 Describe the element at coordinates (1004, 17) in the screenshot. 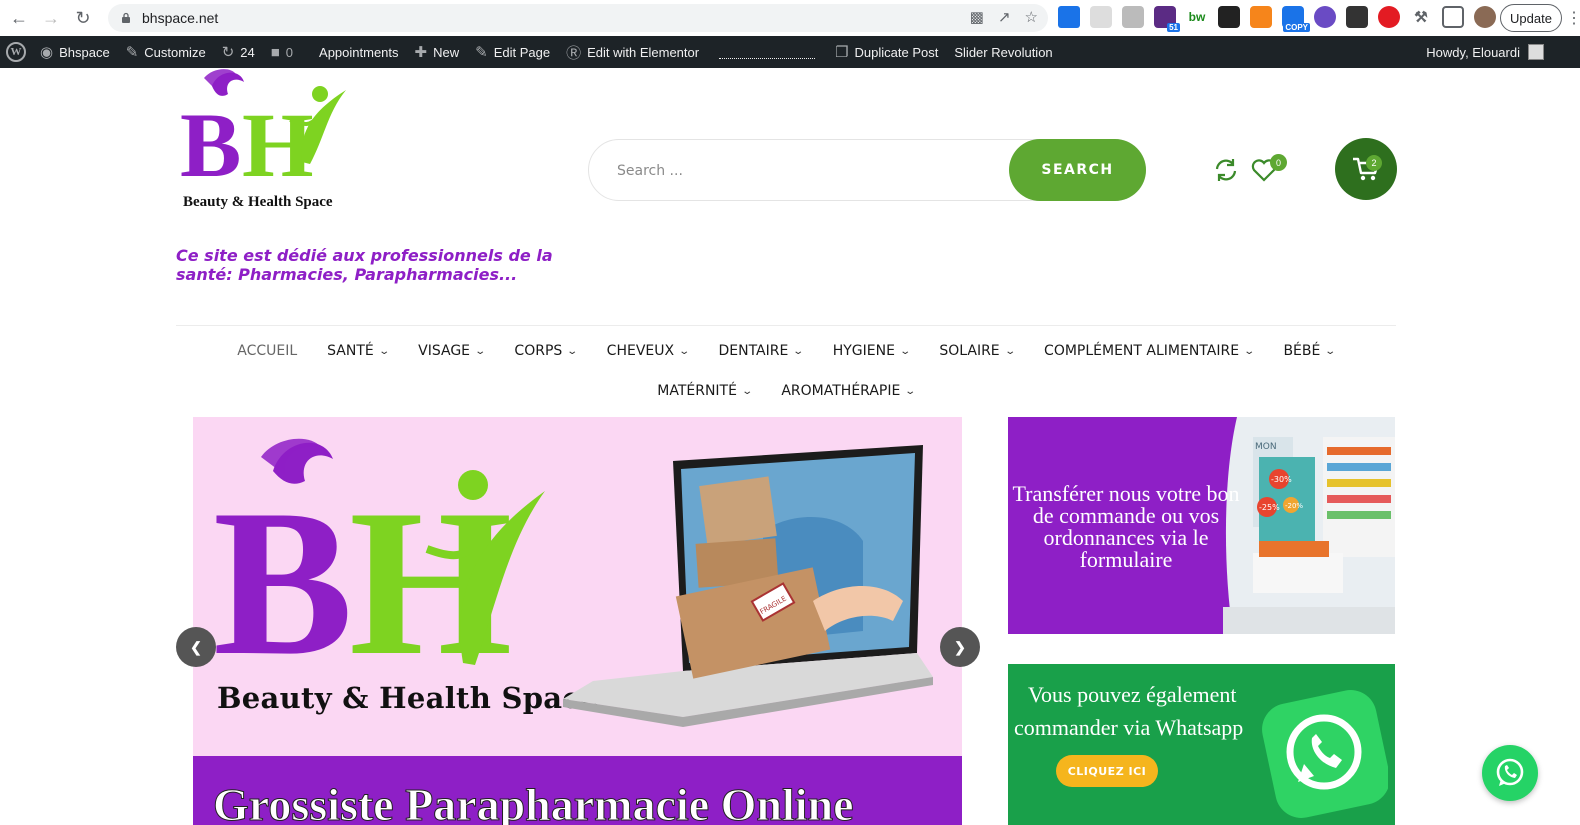

I see `share-icon: ↗` at that location.